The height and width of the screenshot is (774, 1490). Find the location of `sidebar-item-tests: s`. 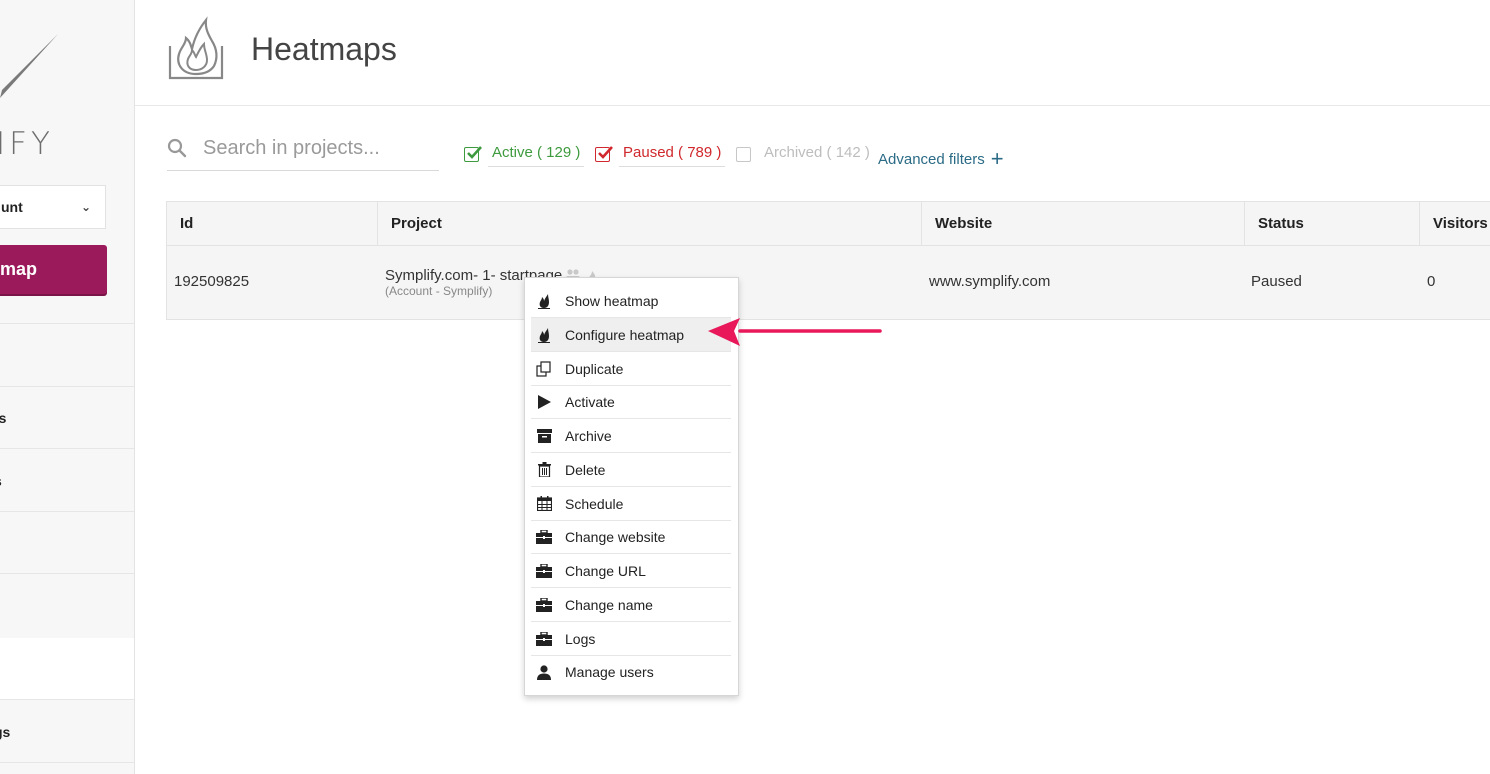

sidebar-item-tests: s is located at coordinates (1, 481).